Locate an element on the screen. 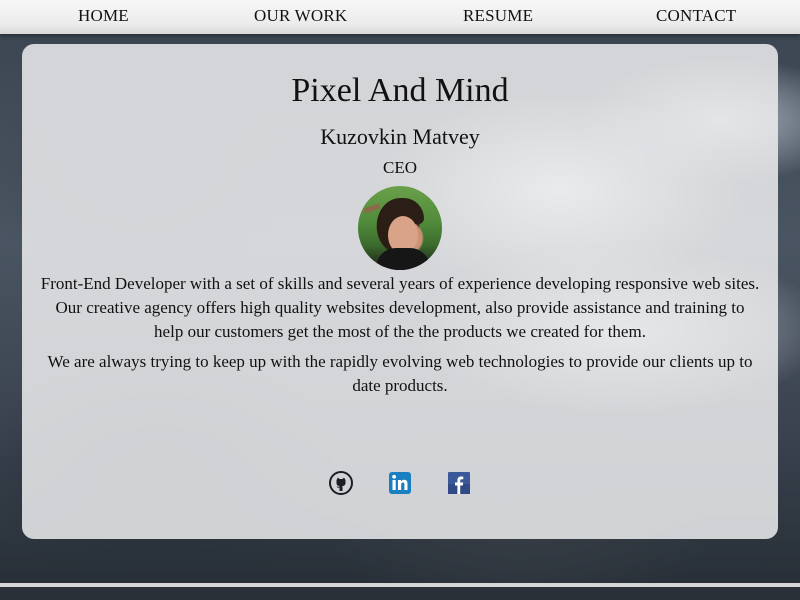 This screenshot has width=800, height=600. nav-contact-link: CONTACT is located at coordinates (696, 16).